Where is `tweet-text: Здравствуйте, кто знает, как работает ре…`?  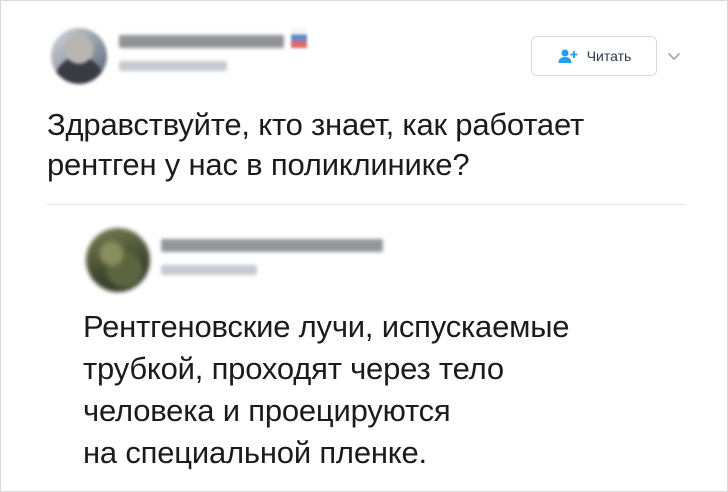 tweet-text: Здравствуйте, кто знает, как работает ре… is located at coordinates (372, 145).